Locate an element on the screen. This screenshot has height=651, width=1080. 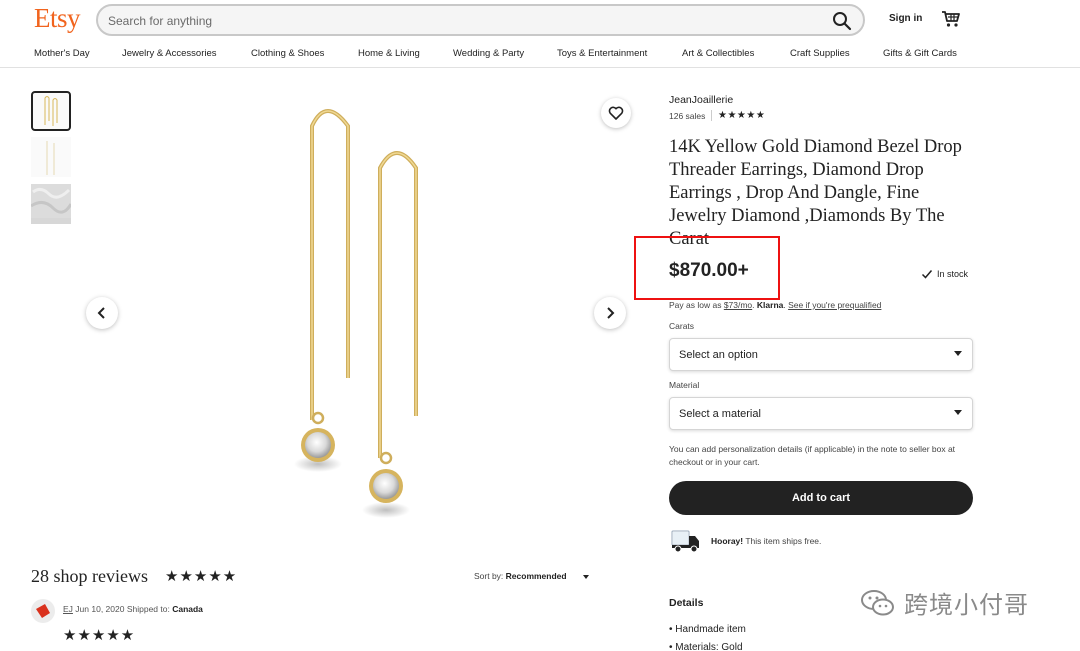
material-select-value: Select a material is located at coordinates (720, 414).